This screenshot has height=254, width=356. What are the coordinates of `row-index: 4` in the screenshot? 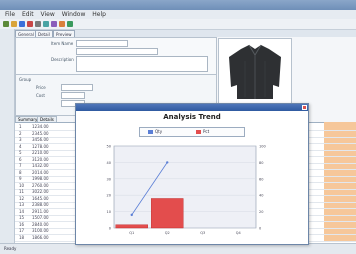 It's located at (20, 146).